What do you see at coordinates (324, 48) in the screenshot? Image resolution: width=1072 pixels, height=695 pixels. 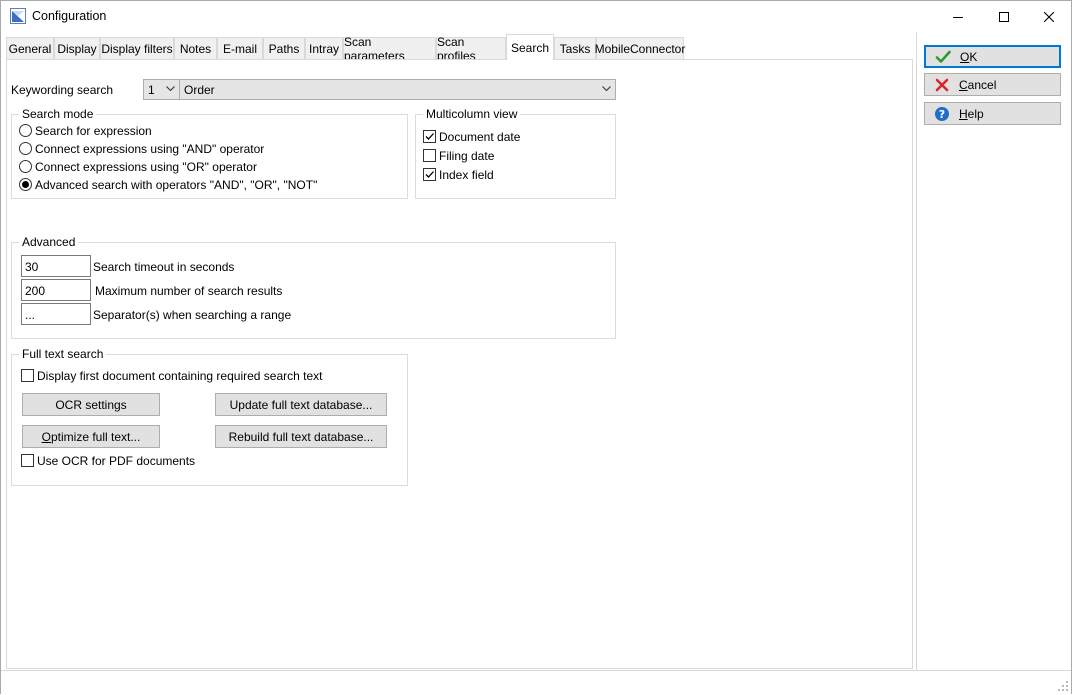 I see `tab-intray: Intray` at bounding box center [324, 48].